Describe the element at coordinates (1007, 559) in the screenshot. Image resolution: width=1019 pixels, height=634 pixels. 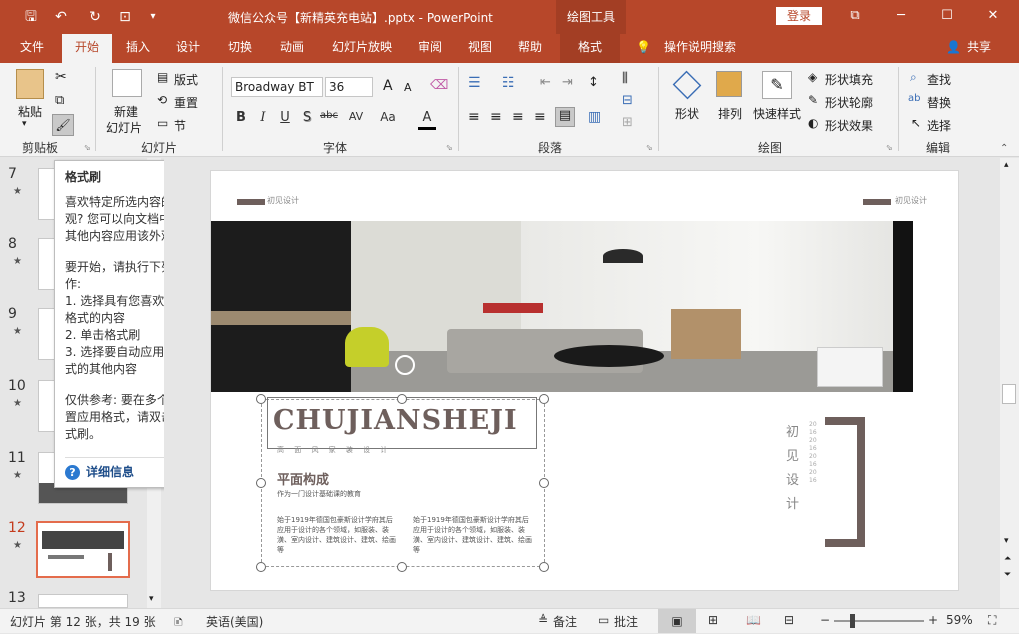
I see `previous-slide-icon: ⏶` at that location.